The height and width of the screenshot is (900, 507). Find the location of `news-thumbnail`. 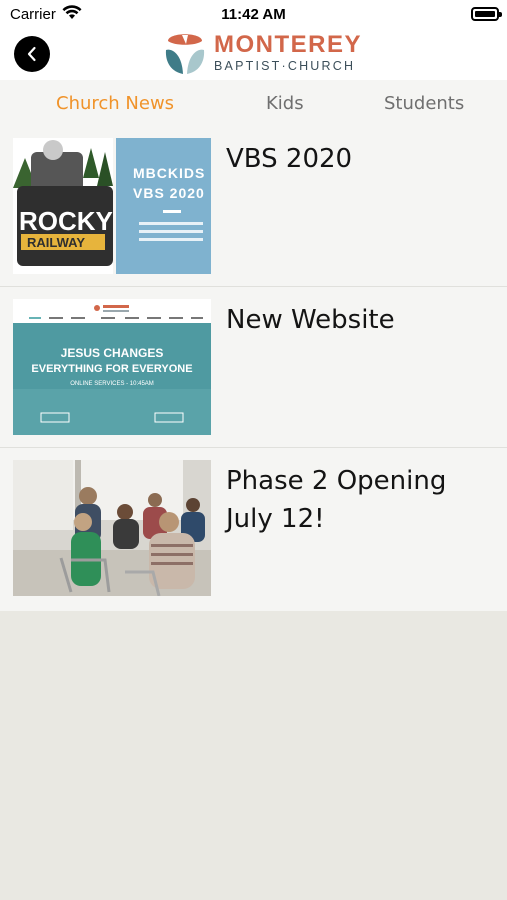

news-thumbnail is located at coordinates (112, 528).